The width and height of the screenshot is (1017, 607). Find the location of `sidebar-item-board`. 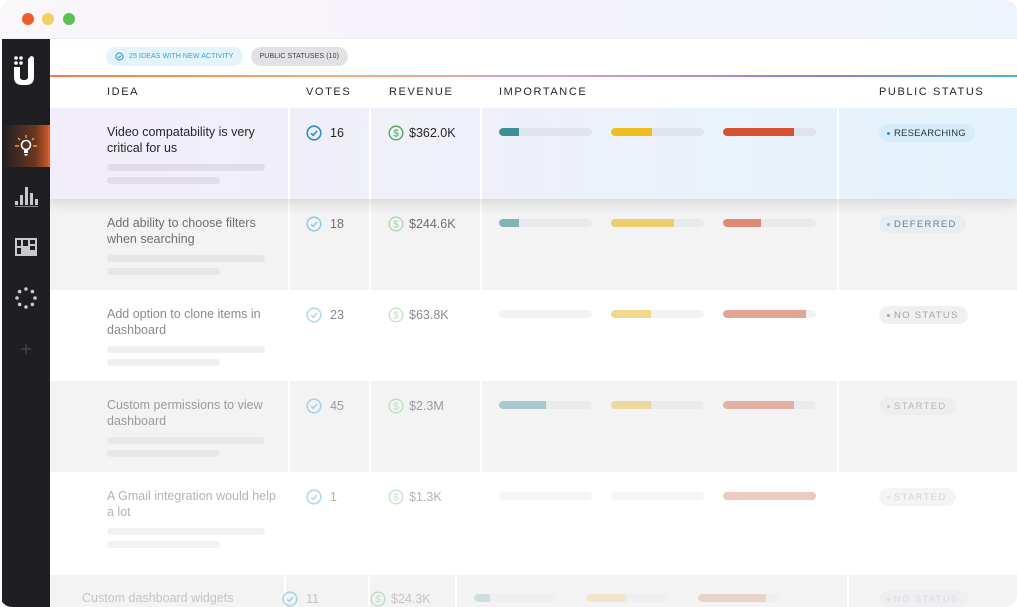

sidebar-item-board is located at coordinates (26, 247).